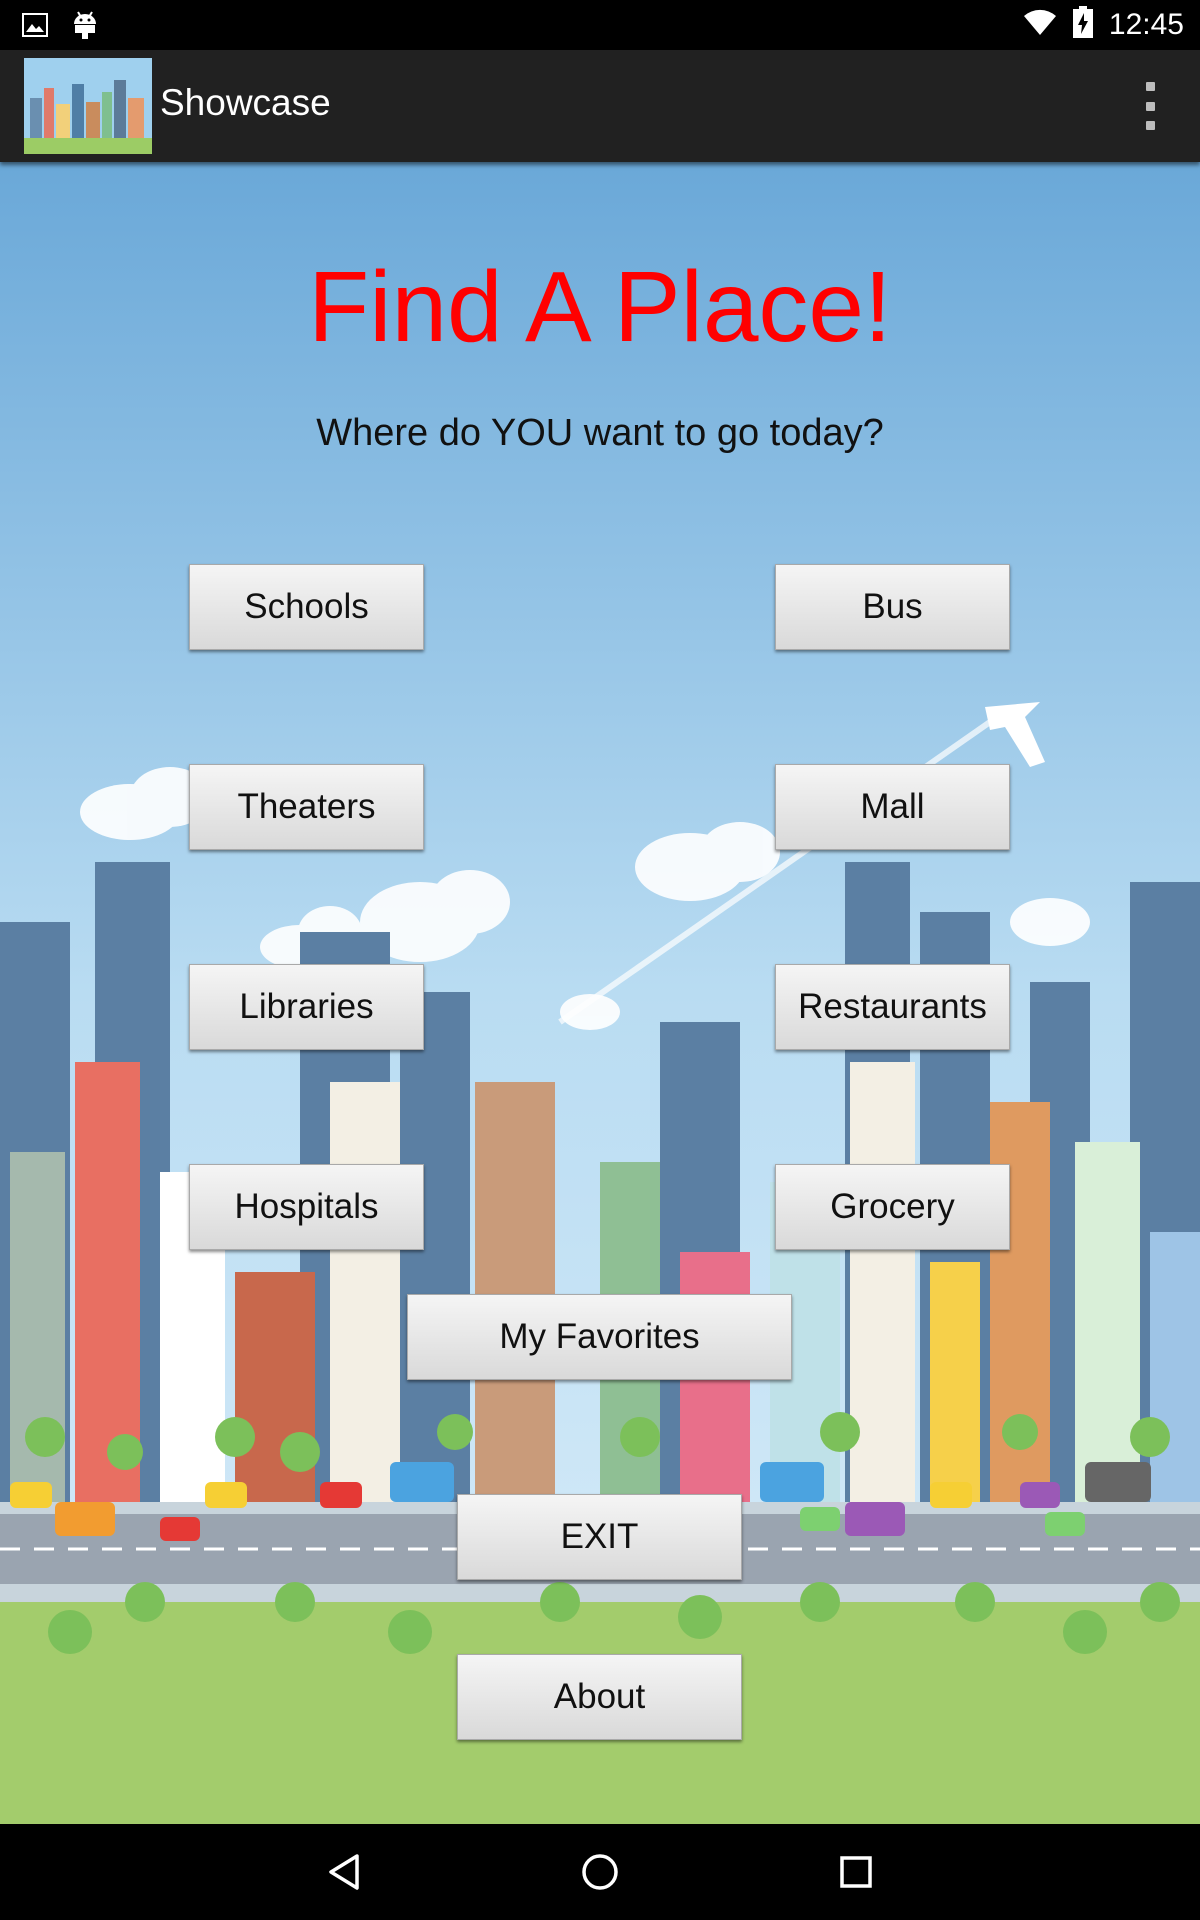  Describe the element at coordinates (892, 1207) in the screenshot. I see `grocery-button: Grocery` at that location.